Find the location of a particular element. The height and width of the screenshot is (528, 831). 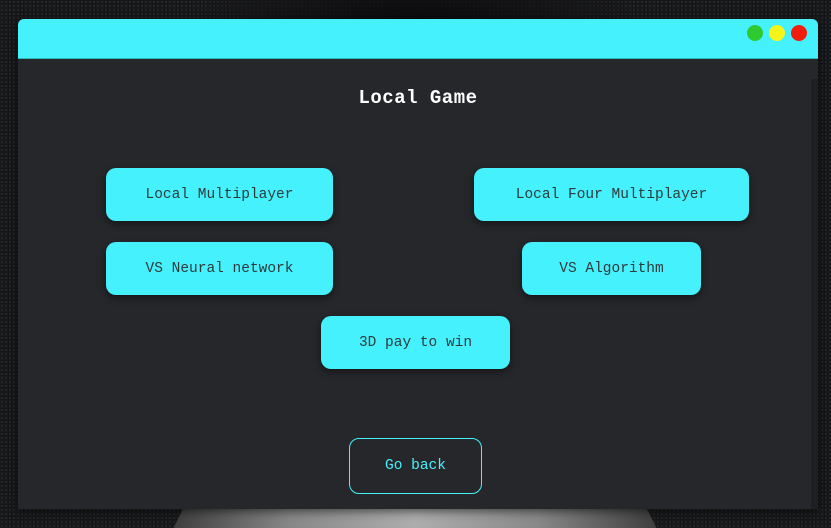

maximize-window-button is located at coordinates (777, 33).